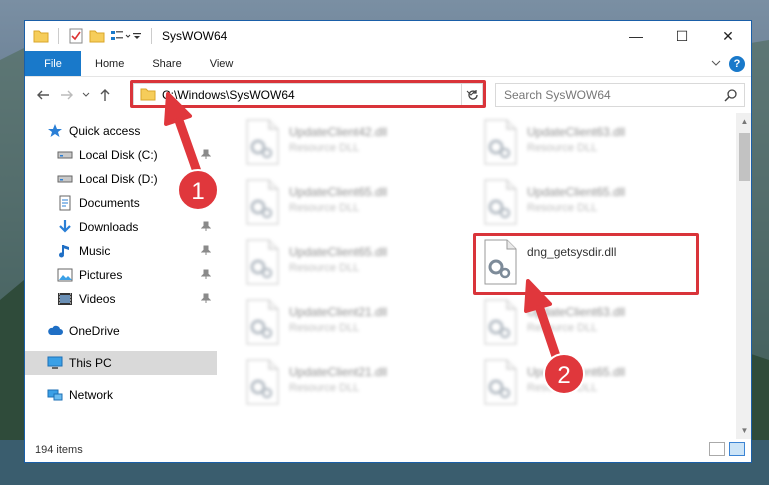 This screenshot has height=485, width=769. Describe the element at coordinates (94, 331) in the screenshot. I see `sidebar-item-label: OneDrive` at that location.